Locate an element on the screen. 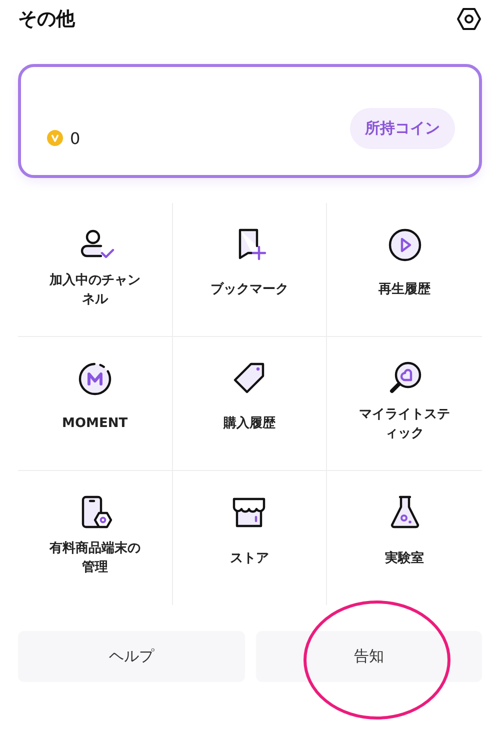 Image resolution: width=500 pixels, height=737 pixels. owned-coins-button: 所持コイン is located at coordinates (402, 128).